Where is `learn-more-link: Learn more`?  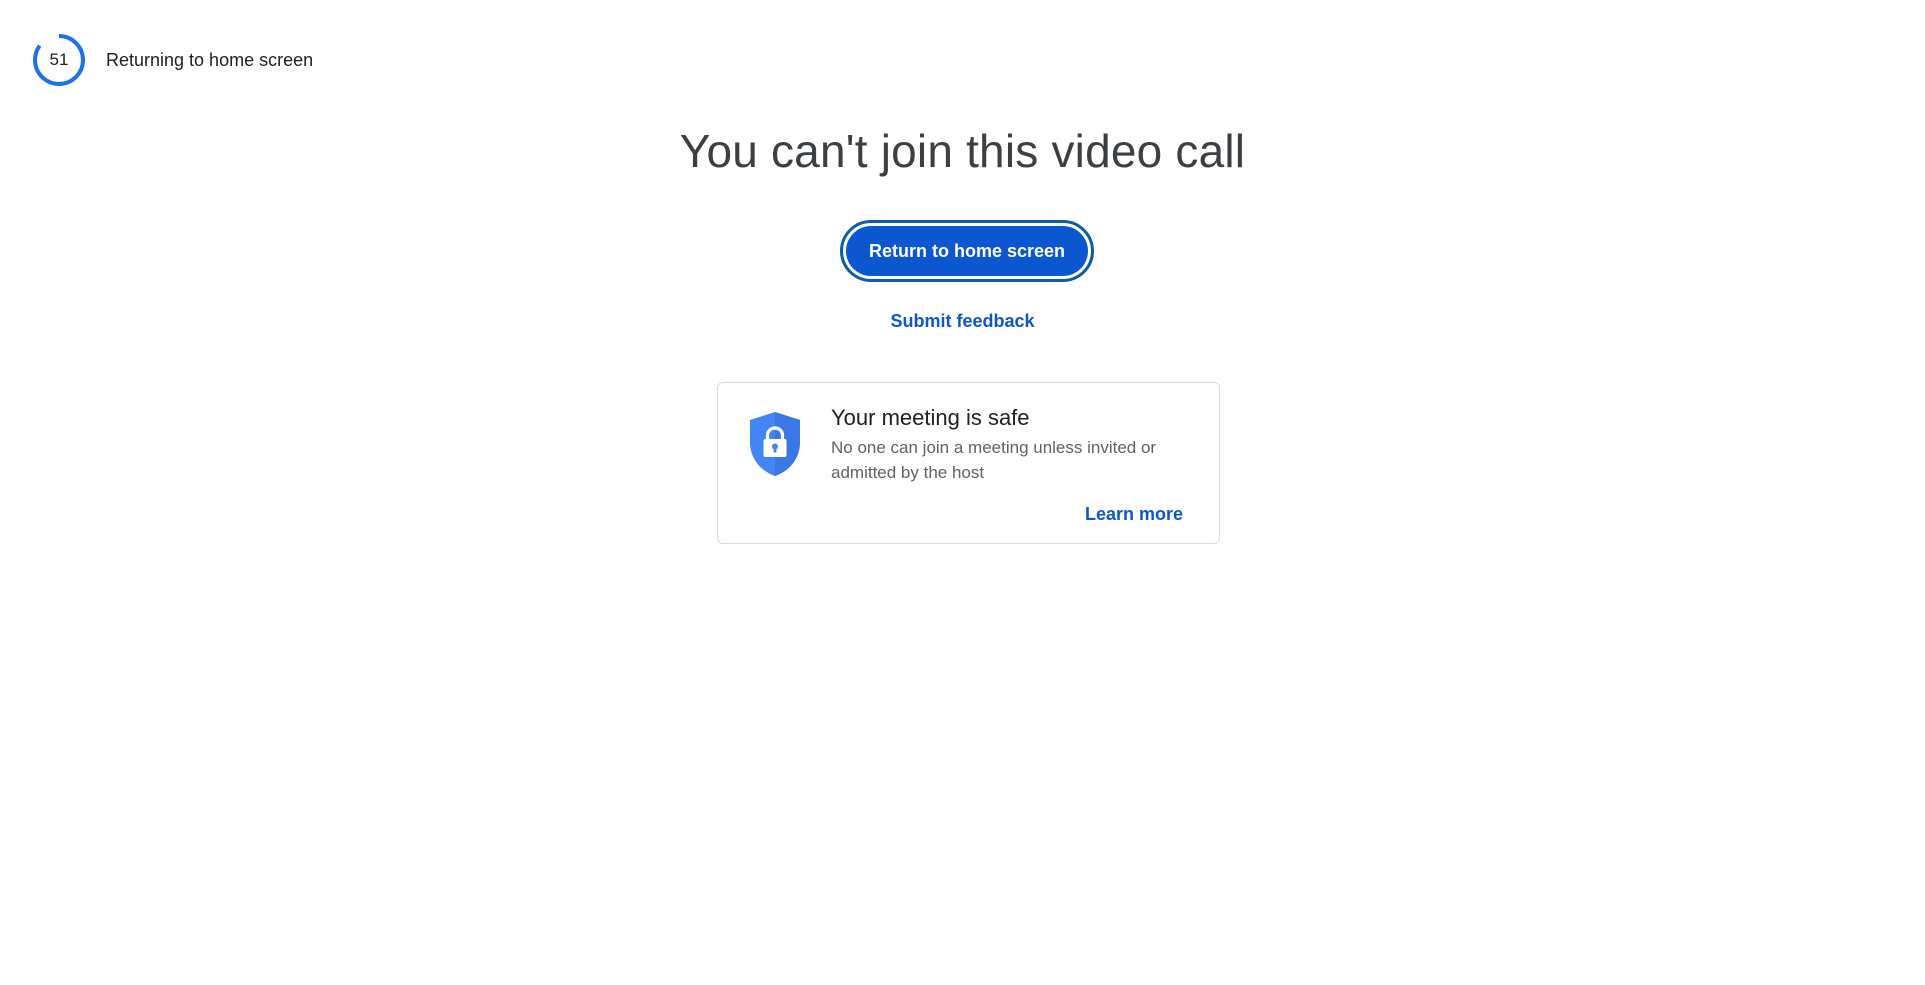
learn-more-link: Learn more is located at coordinates (1134, 514).